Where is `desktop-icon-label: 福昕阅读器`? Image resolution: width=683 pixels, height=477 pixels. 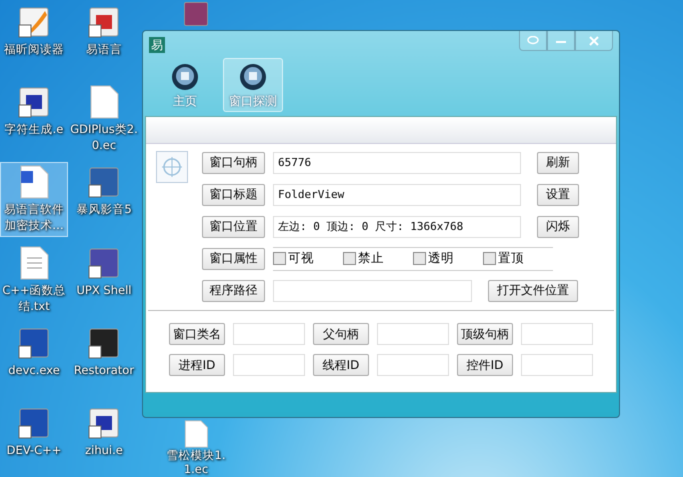 desktop-icon-label: 福昕阅读器 is located at coordinates (34, 49).